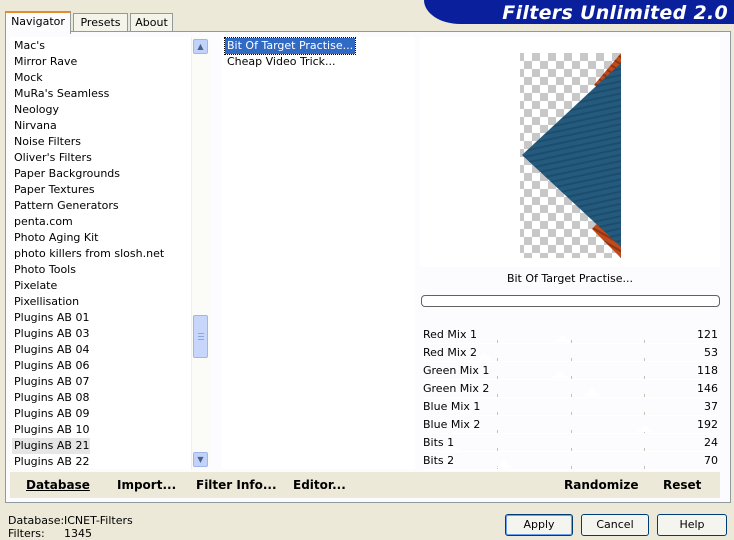 The height and width of the screenshot is (540, 734). Describe the element at coordinates (539, 525) in the screenshot. I see `apply-button: Apply` at that location.